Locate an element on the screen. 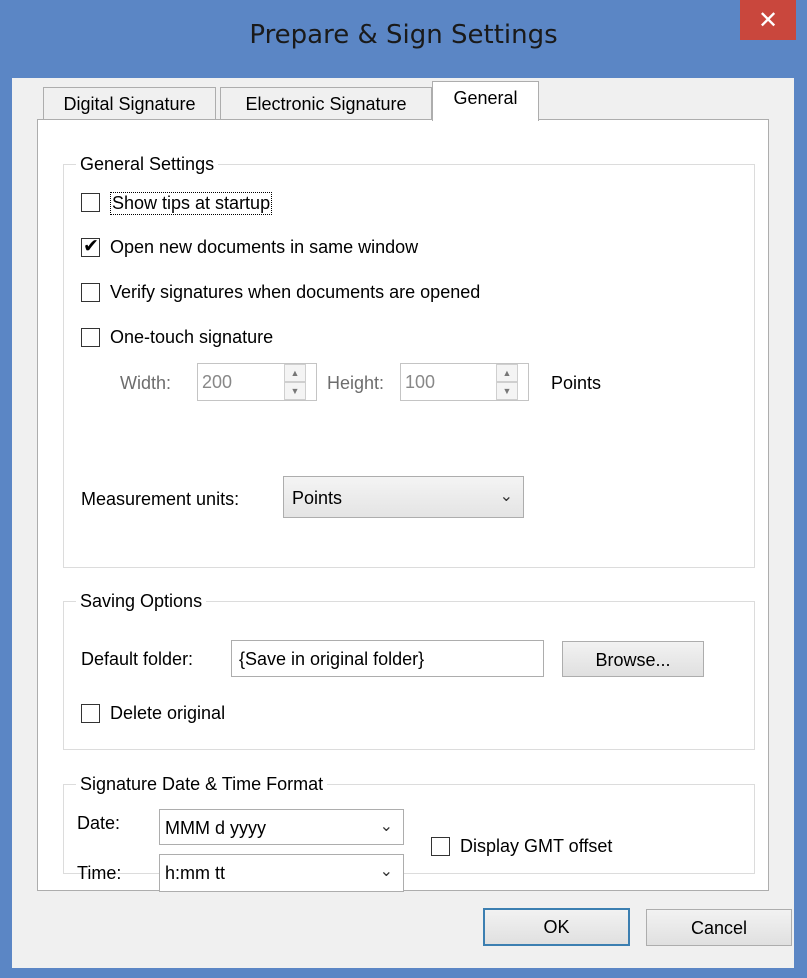  date-format-select: MMM d yyyy ⌄ is located at coordinates (281, 827).